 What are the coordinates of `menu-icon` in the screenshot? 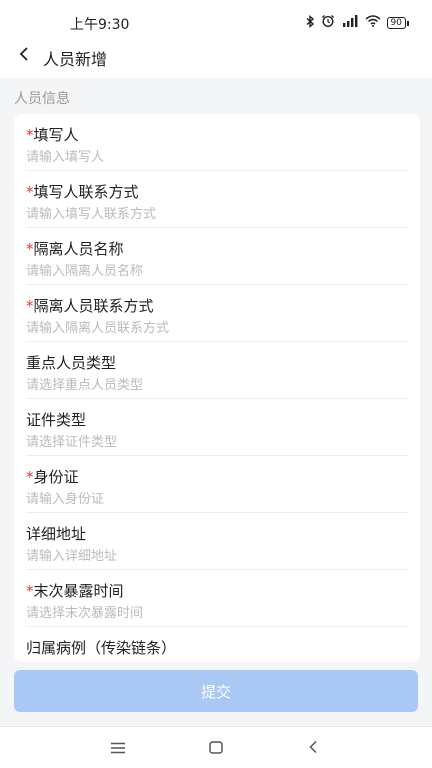 It's located at (118, 748).